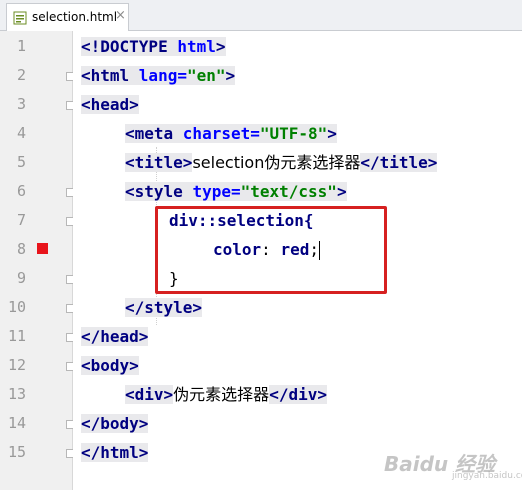 This screenshot has width=522, height=490. I want to click on code-line-11: </head>, so click(115, 336).